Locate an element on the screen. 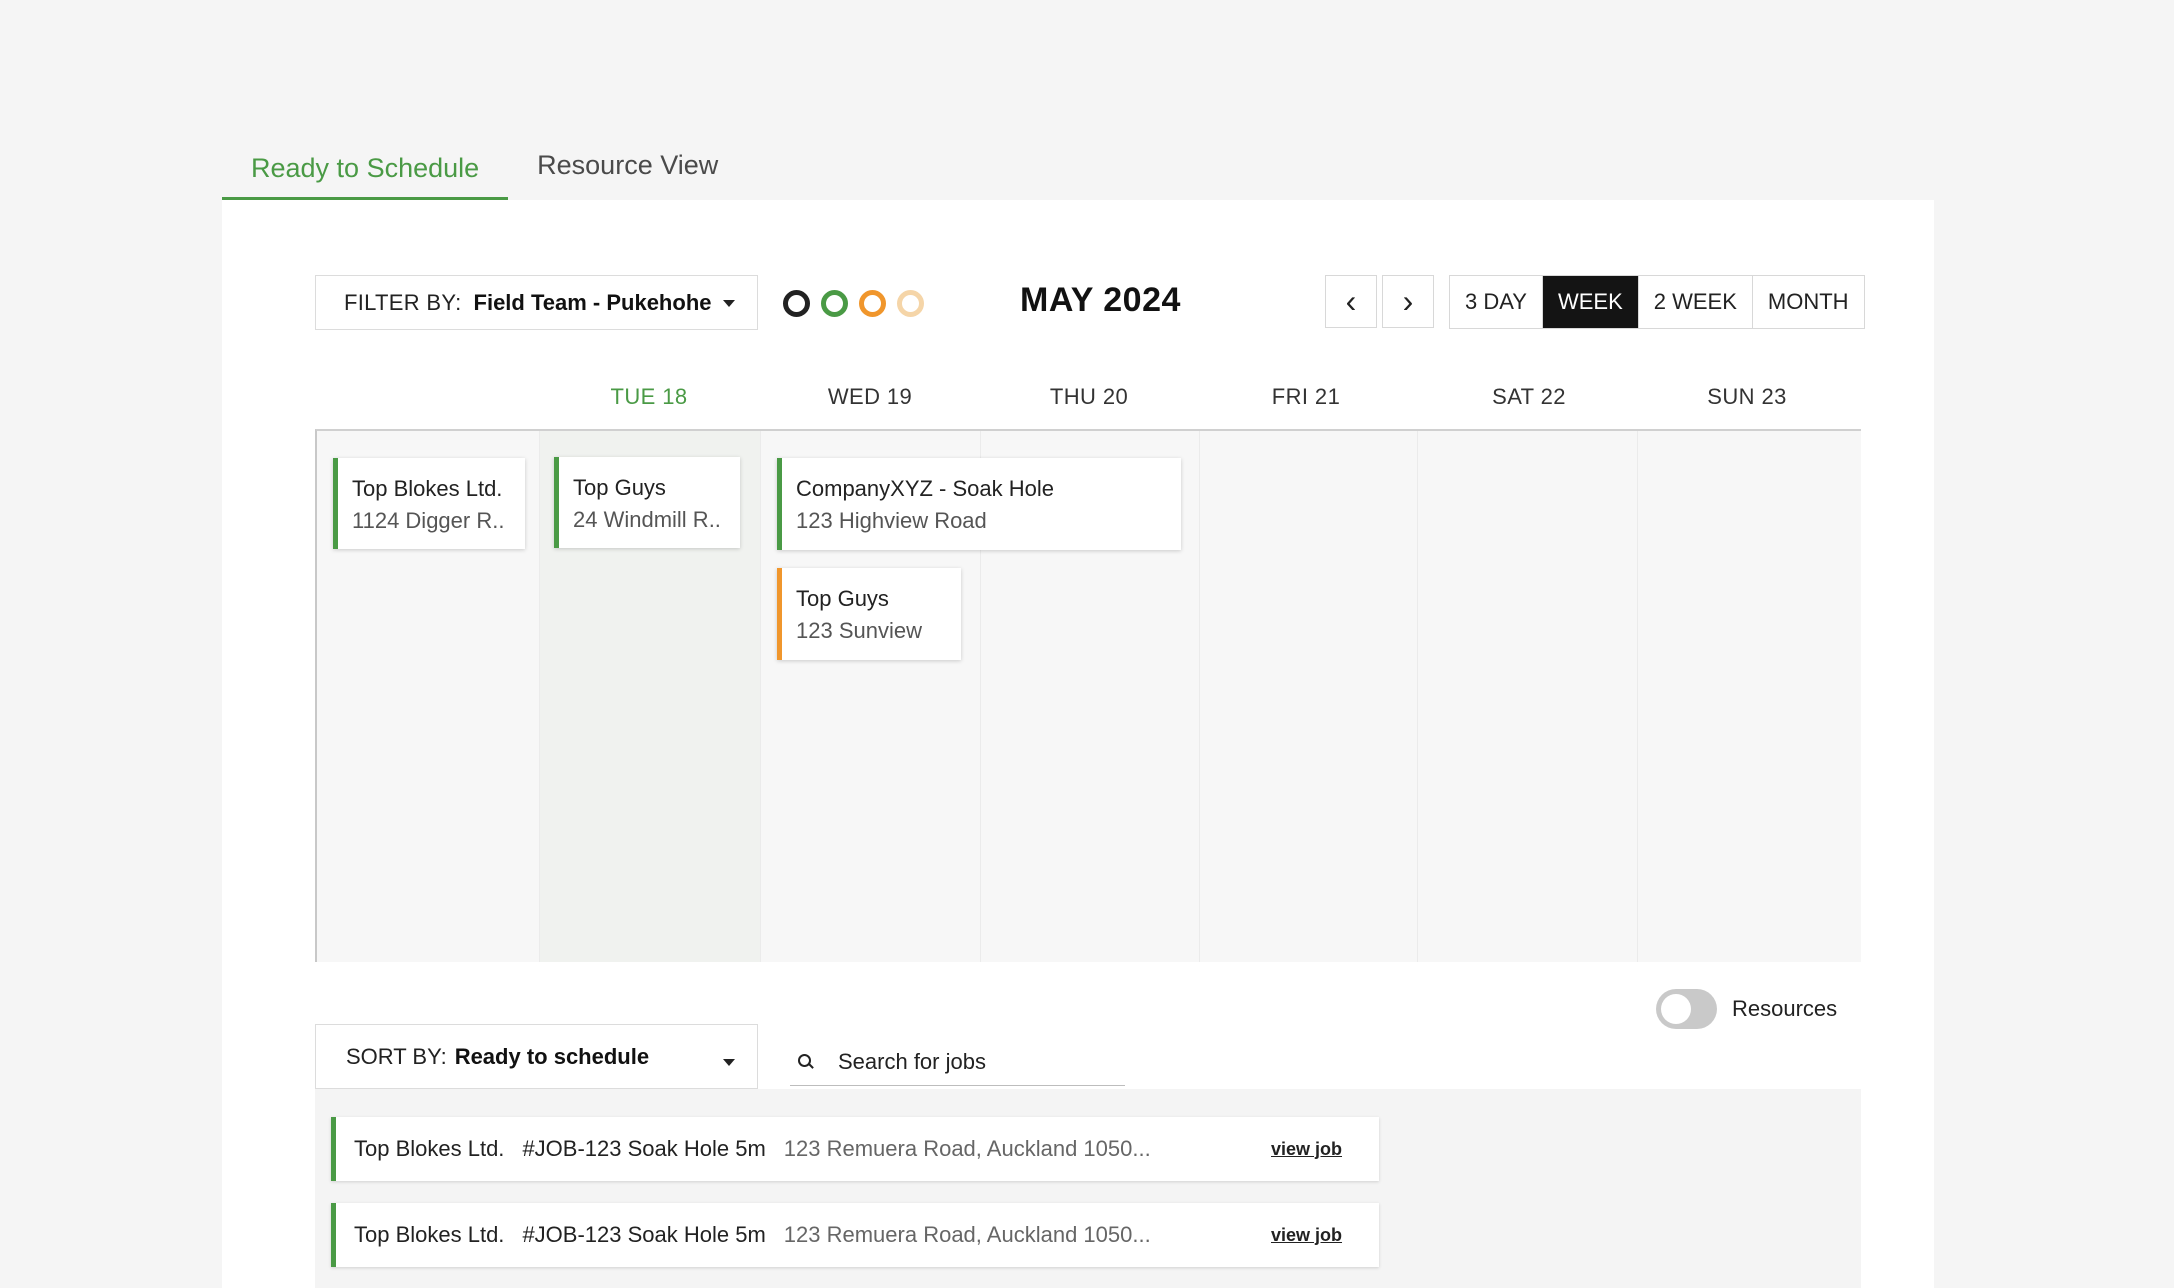 The width and height of the screenshot is (2174, 1288). tab-ready-to-schedule: Ready to Schedule is located at coordinates (365, 169).